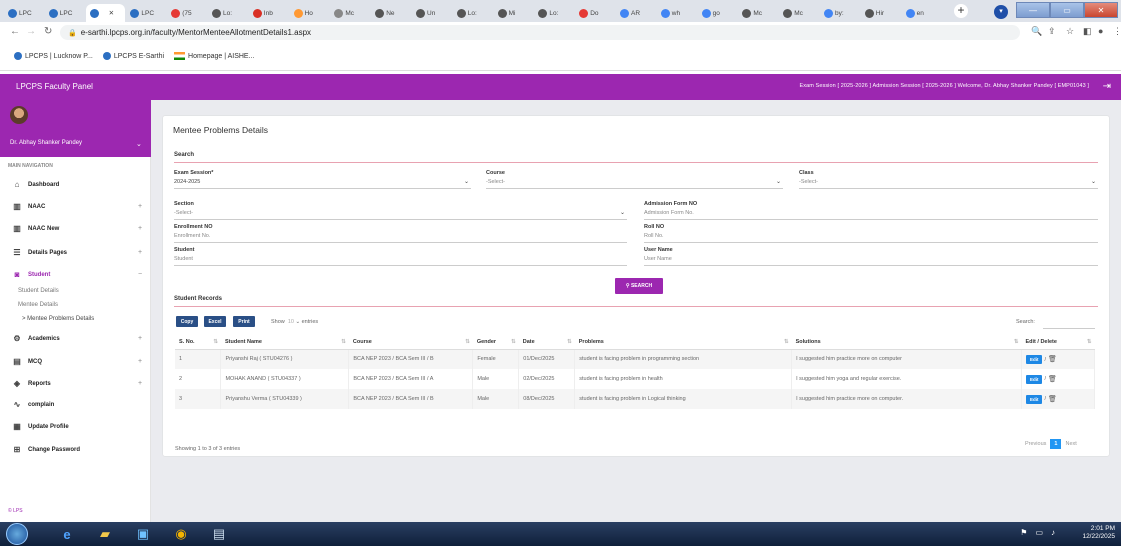 The image size is (1121, 546). I want to click on start-button, so click(17, 534).